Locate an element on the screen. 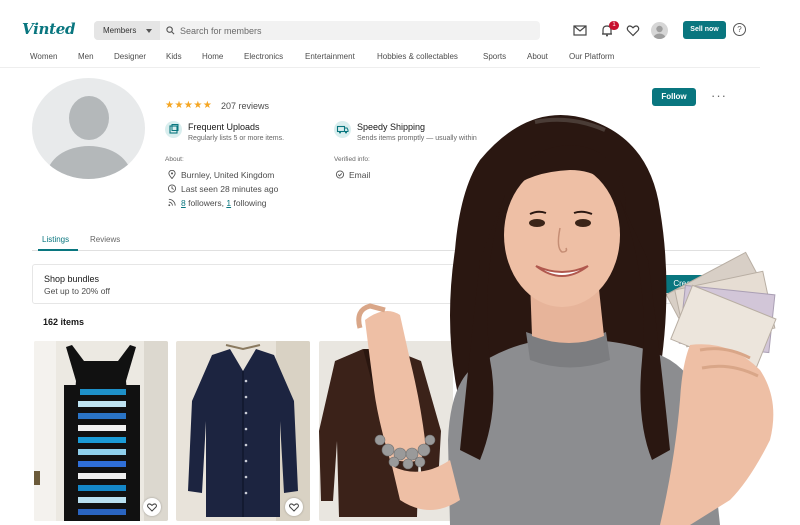  clock-icon is located at coordinates (172, 188).